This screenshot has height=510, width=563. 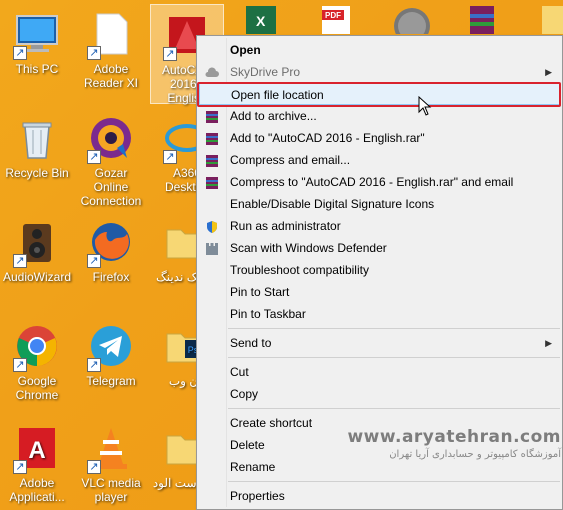 What do you see at coordinates (251, 343) in the screenshot?
I see `menu-item-label: Send to` at bounding box center [251, 343].